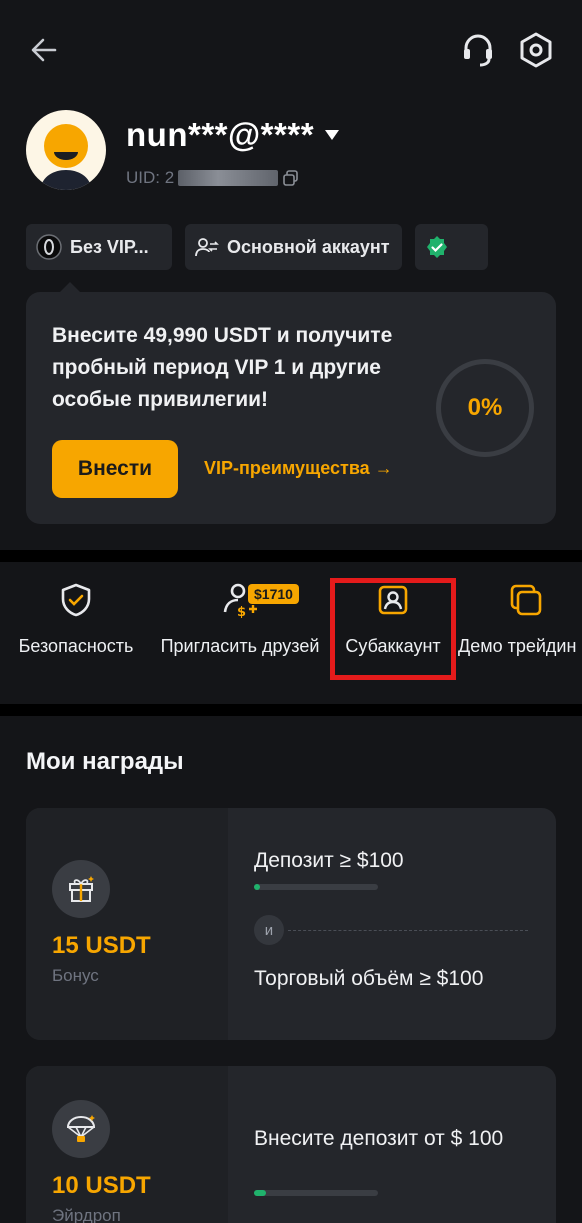 This screenshot has width=582, height=1223. What do you see at coordinates (379, 1138) in the screenshot?
I see `reward-condition: Внесите депозит от $ 100` at bounding box center [379, 1138].